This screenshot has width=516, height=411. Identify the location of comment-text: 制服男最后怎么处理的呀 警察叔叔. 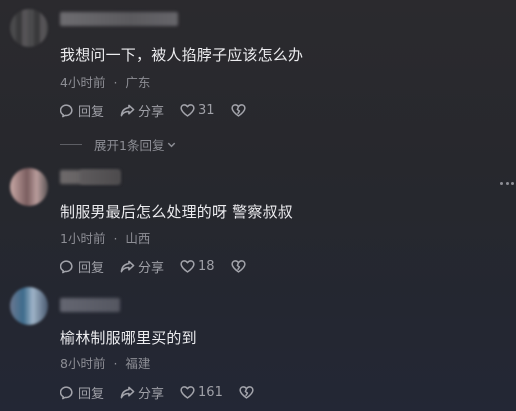
(176, 212).